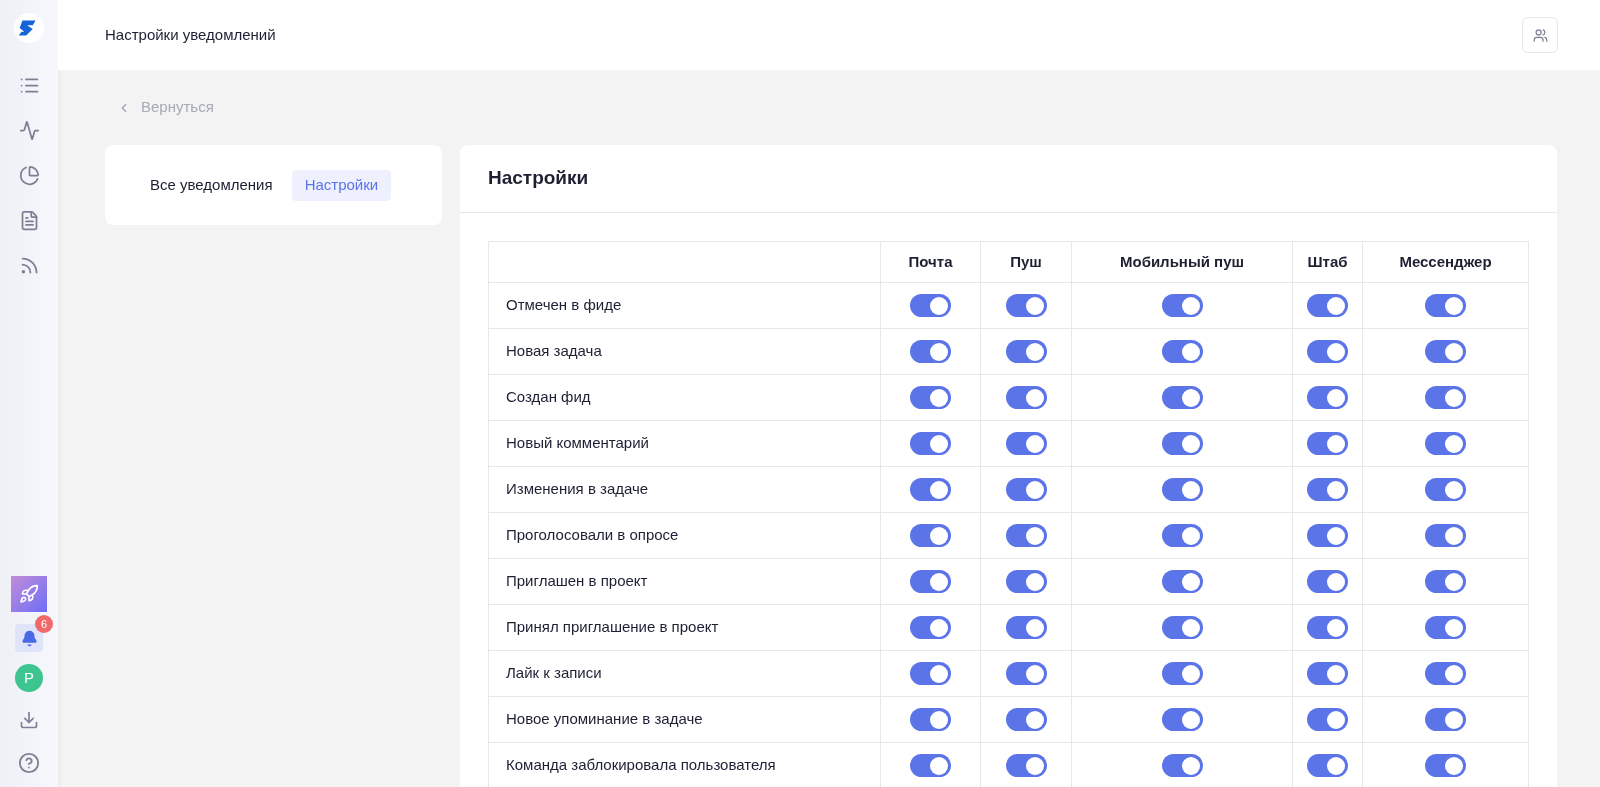 This screenshot has height=787, width=1600. What do you see at coordinates (684, 351) in the screenshot?
I see `row-label: Новая задача` at bounding box center [684, 351].